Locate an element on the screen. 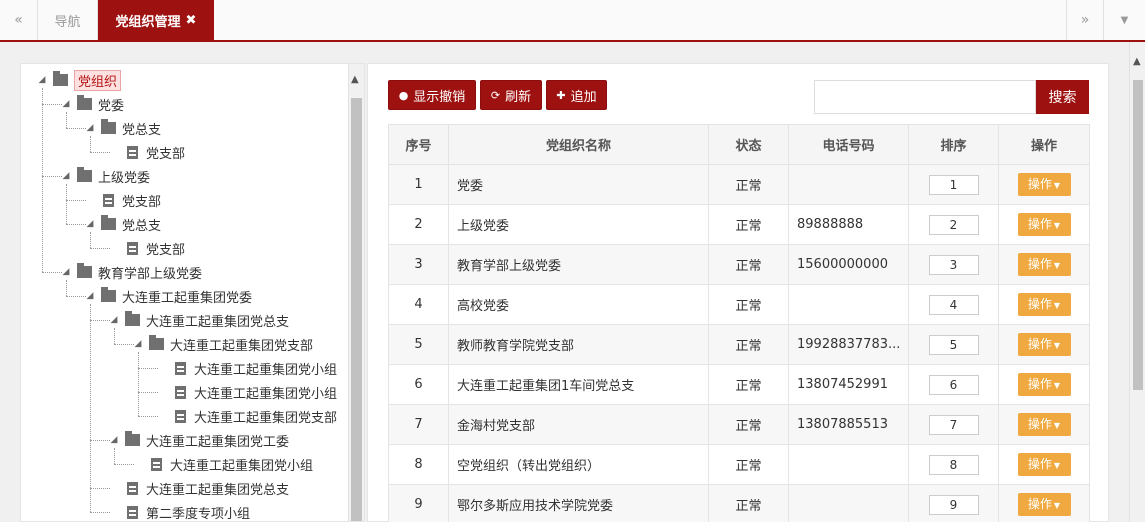 This screenshot has height=522, width=1145. order-input: 9 is located at coordinates (953, 504).